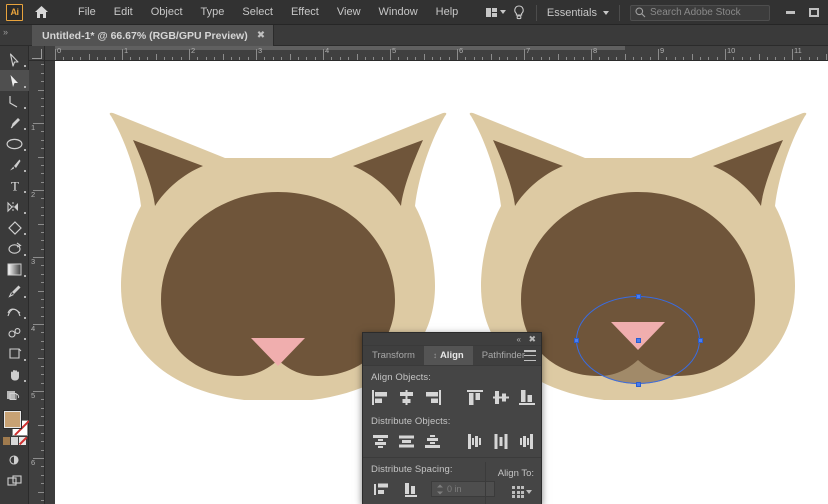  What do you see at coordinates (452, 339) in the screenshot?
I see `panel-title-bar: « ✖` at bounding box center [452, 339].